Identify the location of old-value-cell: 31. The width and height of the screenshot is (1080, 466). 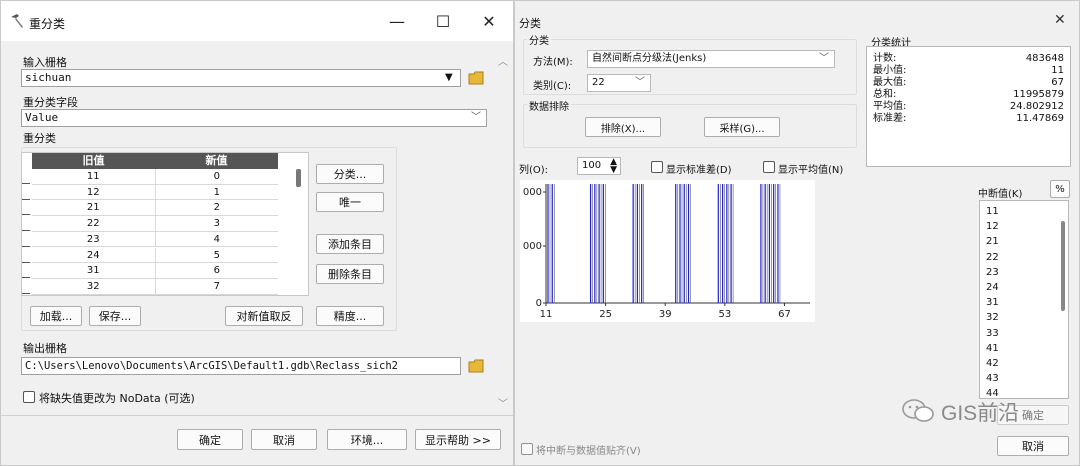
(94, 270).